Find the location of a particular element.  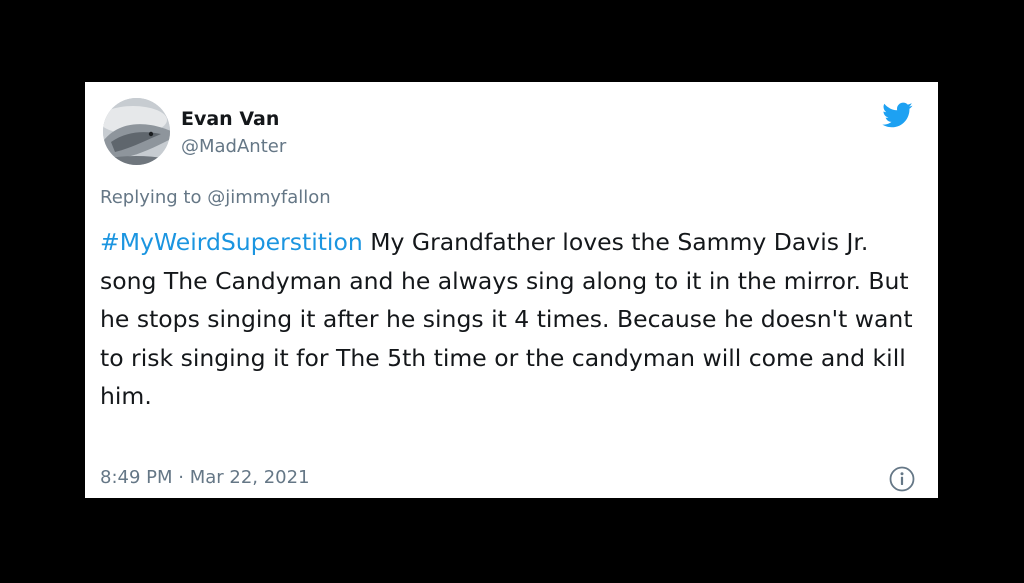

user-name: Evan Van is located at coordinates (230, 119).